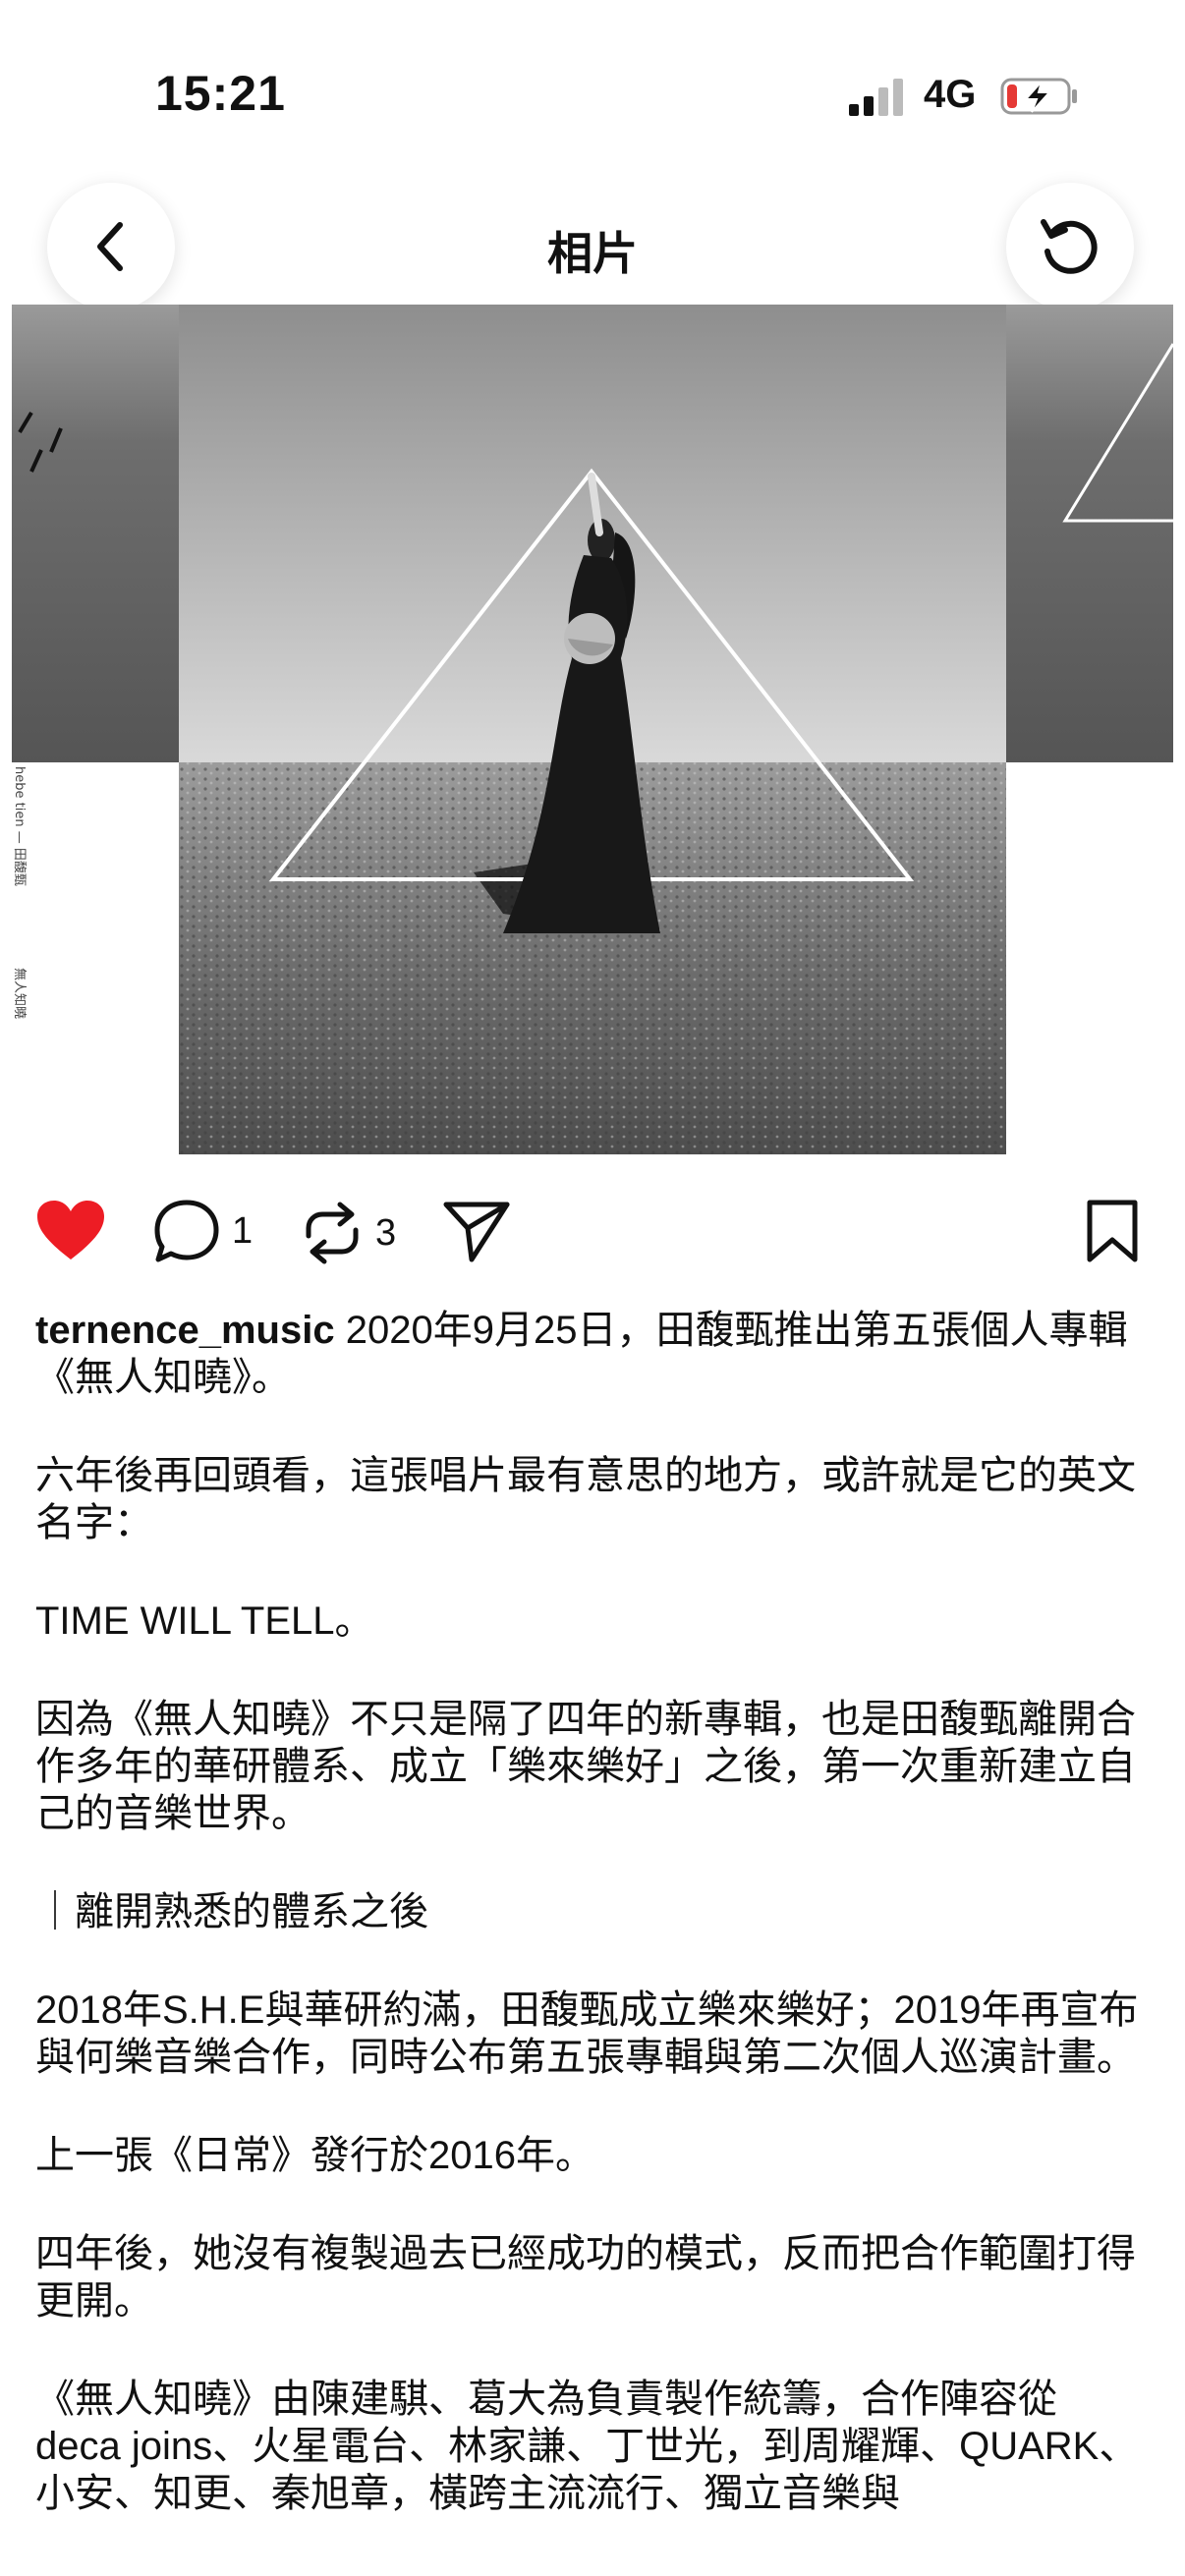 The image size is (1185, 2576). I want to click on signal-icon, so click(876, 97).